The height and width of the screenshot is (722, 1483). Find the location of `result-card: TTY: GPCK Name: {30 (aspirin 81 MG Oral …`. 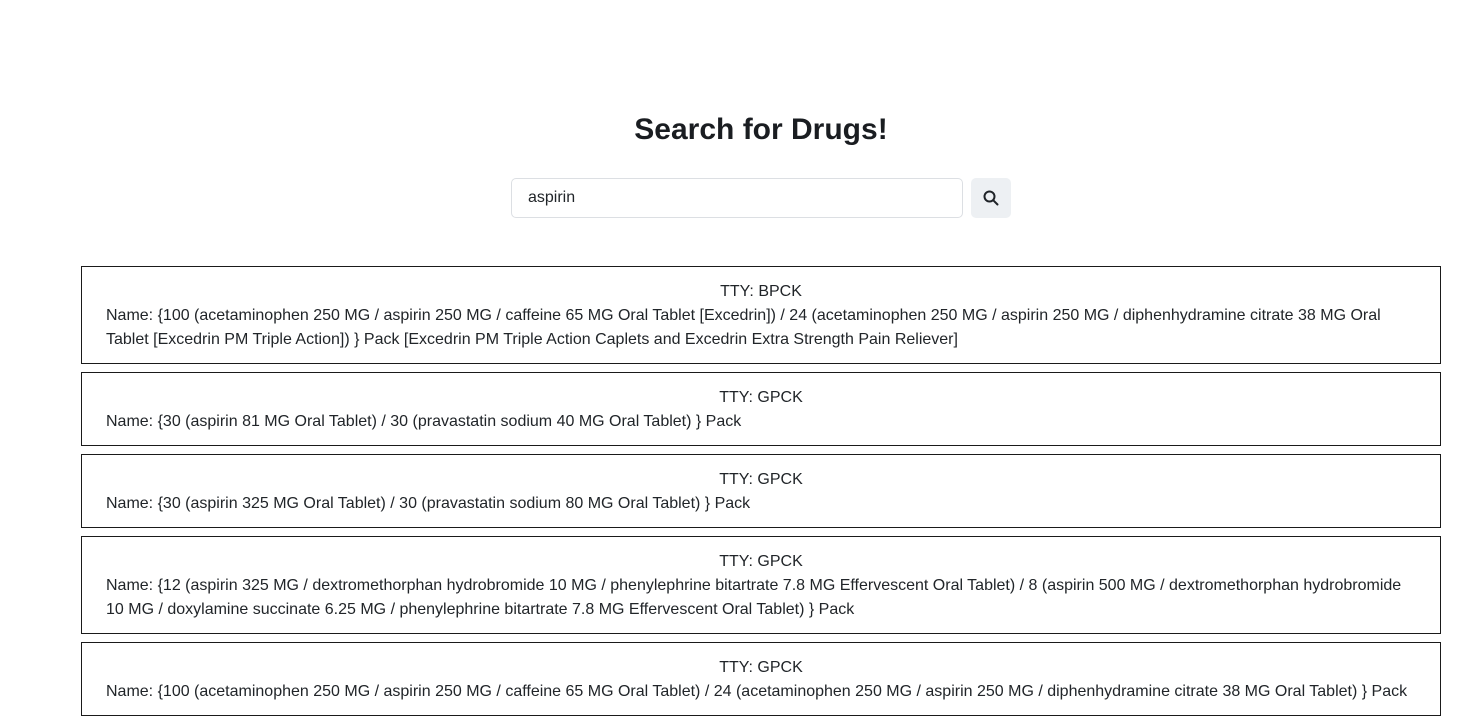

result-card: TTY: GPCK Name: {30 (aspirin 81 MG Oral … is located at coordinates (761, 409).